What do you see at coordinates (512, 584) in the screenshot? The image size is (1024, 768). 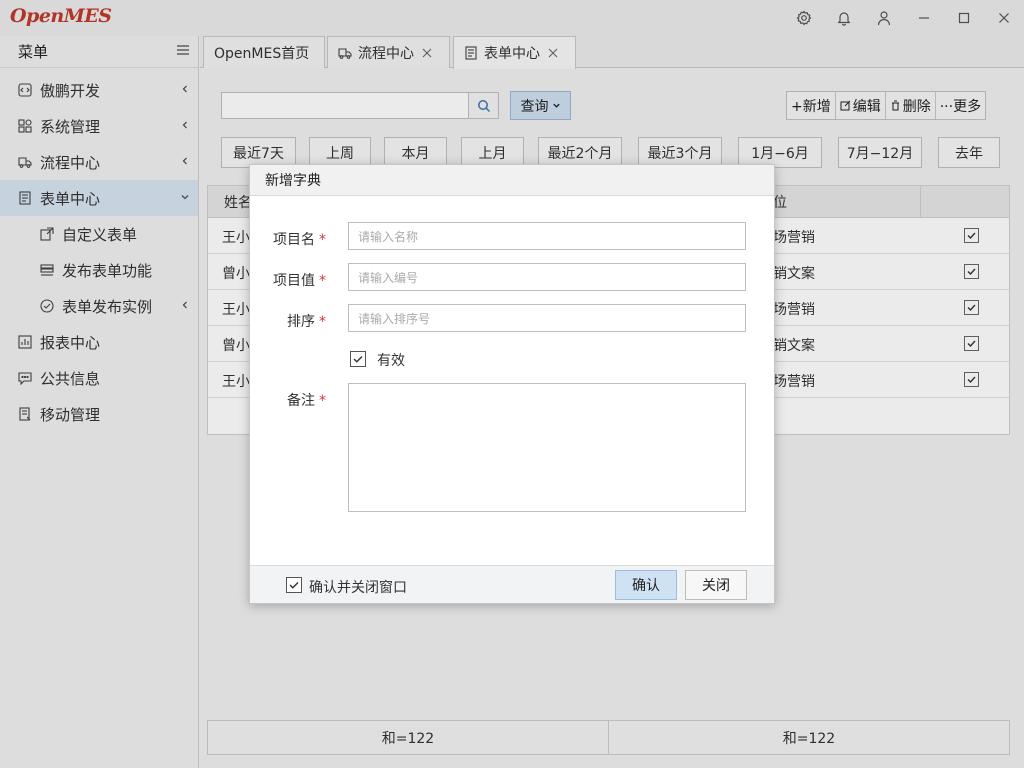 I see `dialog-footer: 确认并关闭窗口 确认 关闭` at bounding box center [512, 584].